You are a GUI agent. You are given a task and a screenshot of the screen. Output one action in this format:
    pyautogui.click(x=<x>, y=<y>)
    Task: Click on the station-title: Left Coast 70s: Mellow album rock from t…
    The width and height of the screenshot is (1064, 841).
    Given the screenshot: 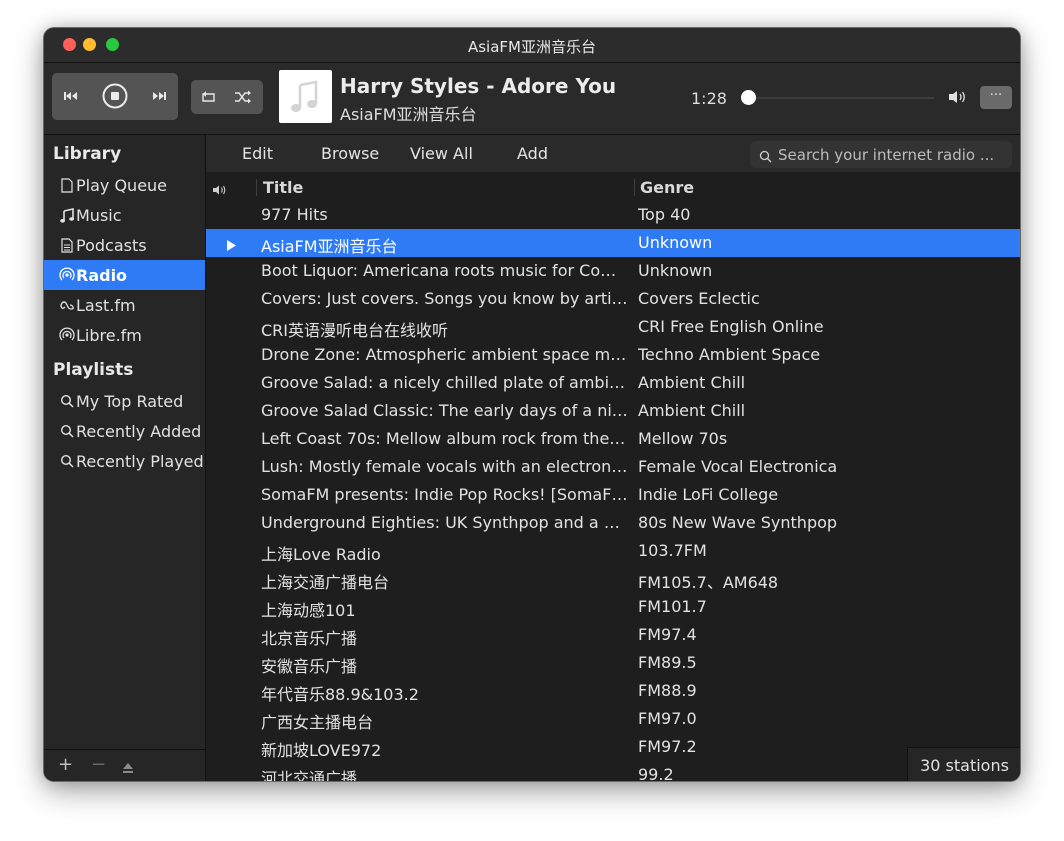 What is the action you would take?
    pyautogui.click(x=445, y=438)
    